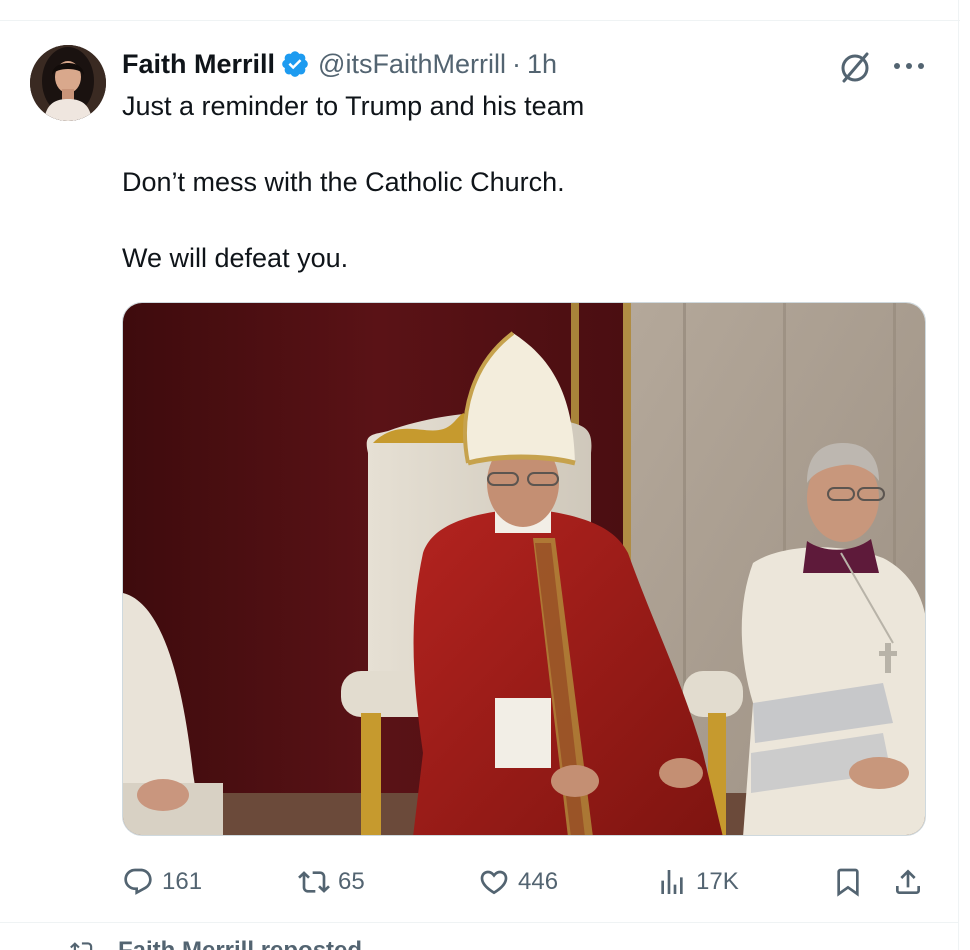  I want to click on bookmark-button, so click(848, 882).